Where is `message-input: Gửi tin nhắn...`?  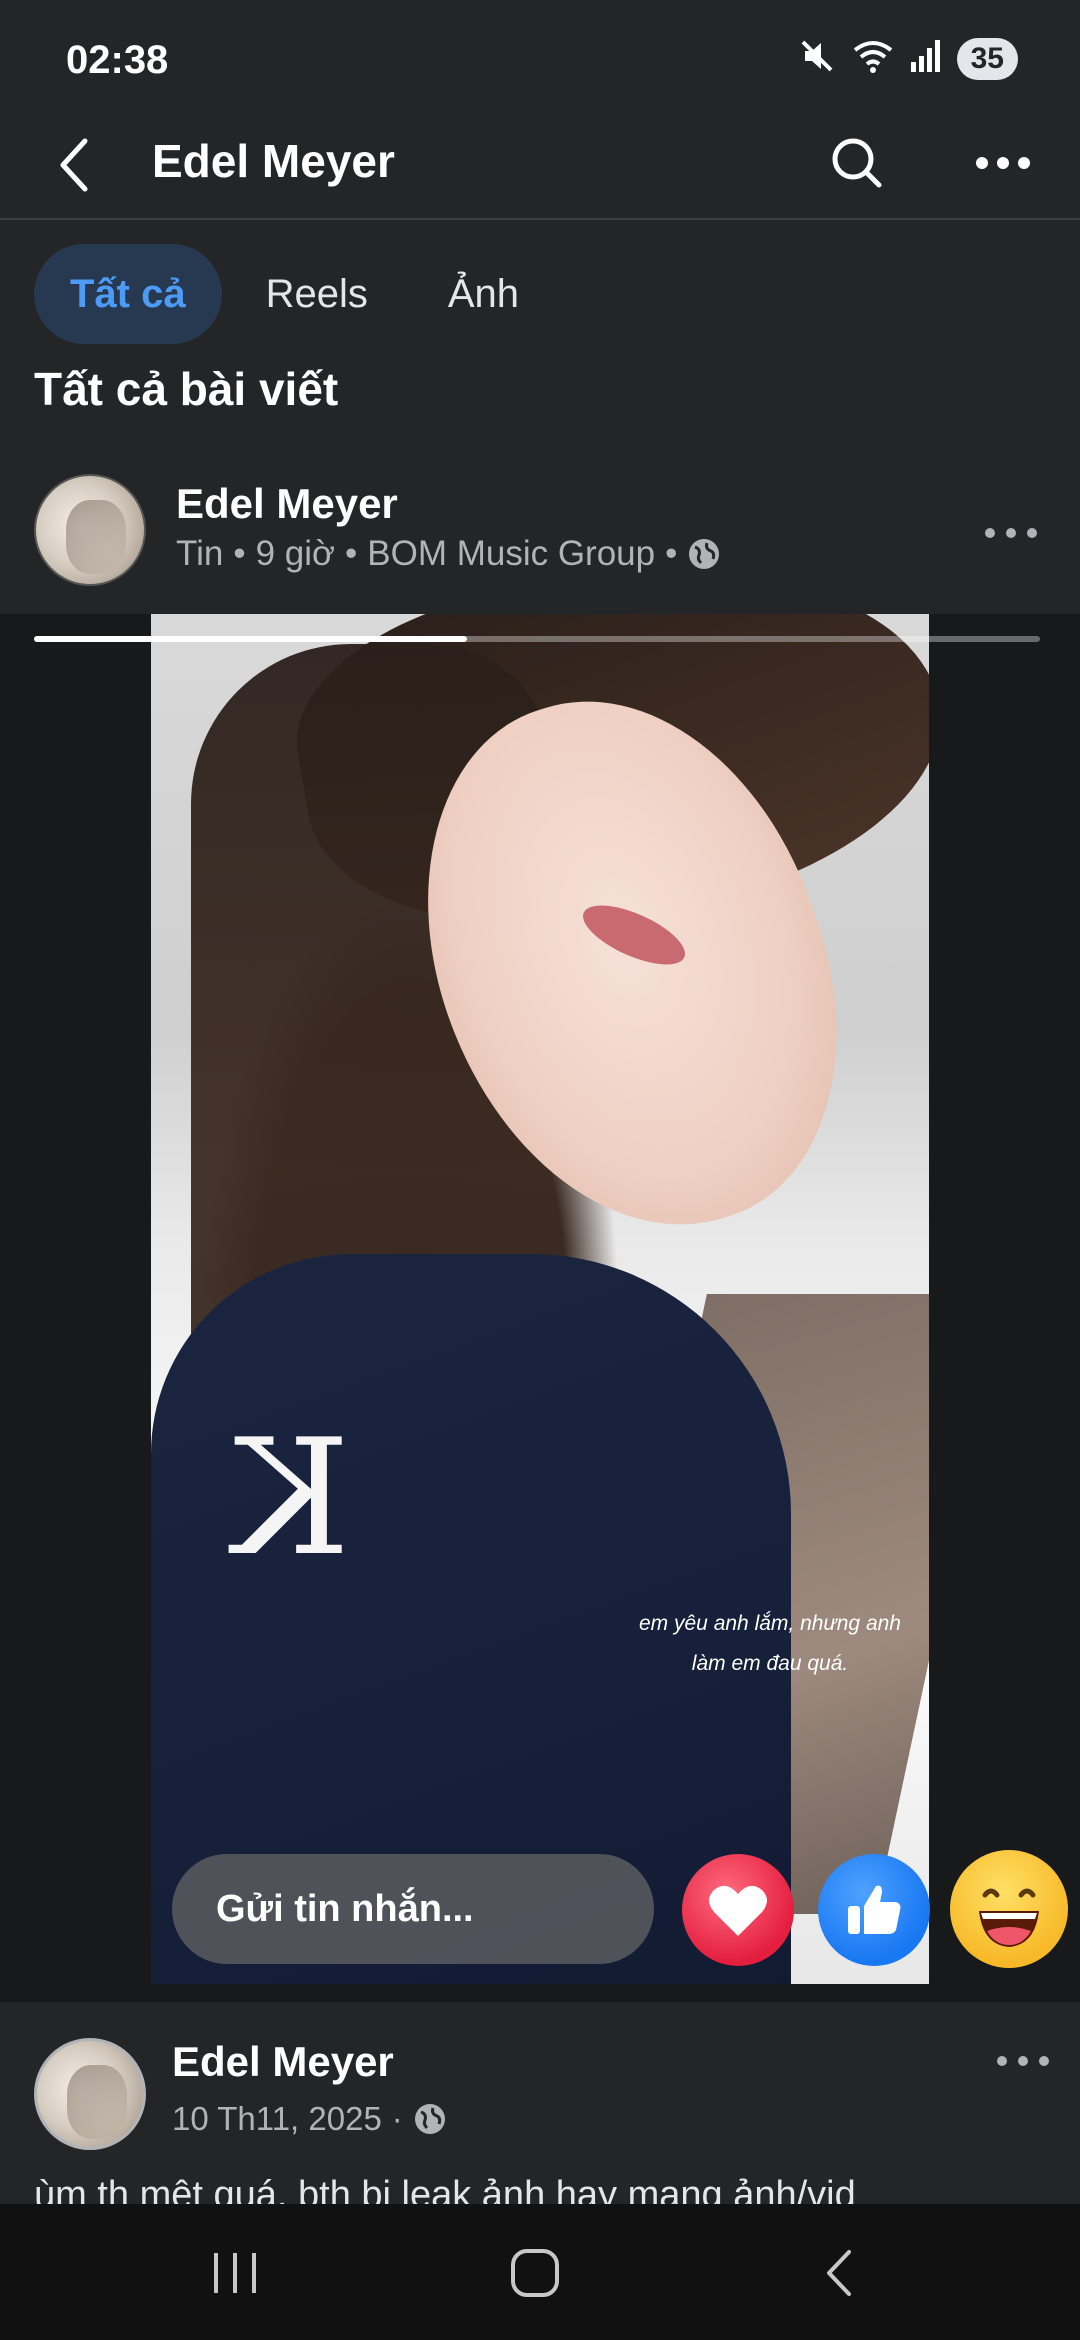
message-input: Gửi tin nhắn... is located at coordinates (413, 1909).